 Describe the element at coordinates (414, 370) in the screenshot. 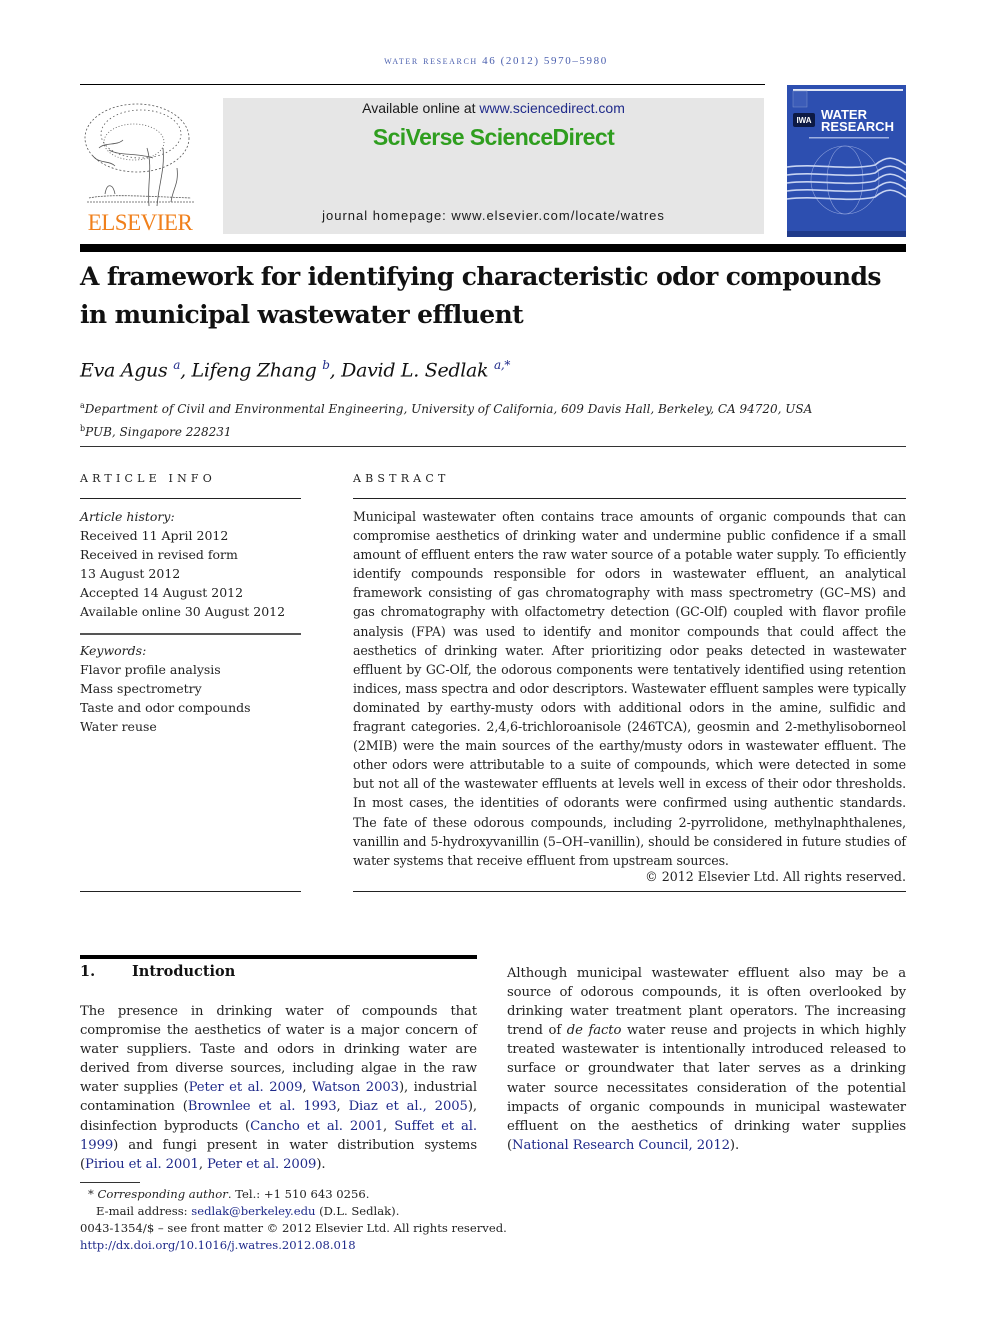

I see `author-name: David L. Sedlak` at that location.